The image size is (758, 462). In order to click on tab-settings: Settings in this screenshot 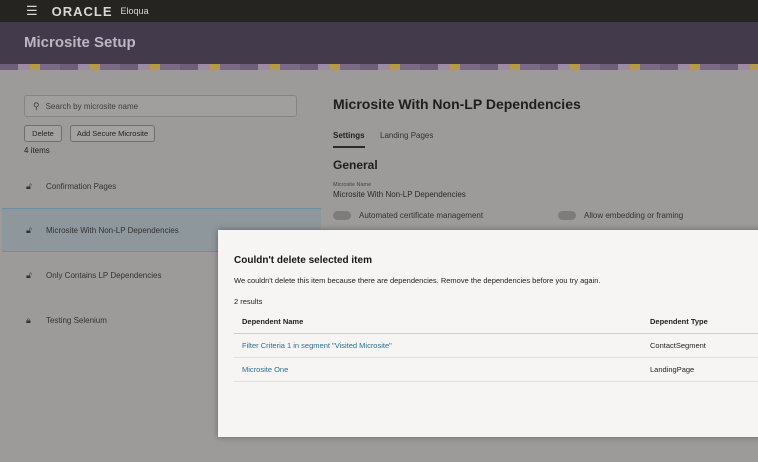, I will do `click(349, 139)`.